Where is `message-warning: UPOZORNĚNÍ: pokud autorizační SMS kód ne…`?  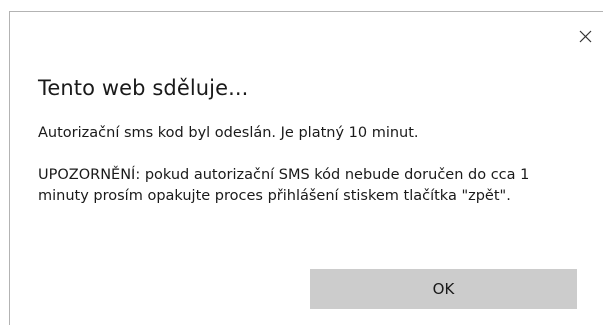
message-warning: UPOZORNĚNÍ: pokud autorizační SMS kód ne… is located at coordinates (284, 185).